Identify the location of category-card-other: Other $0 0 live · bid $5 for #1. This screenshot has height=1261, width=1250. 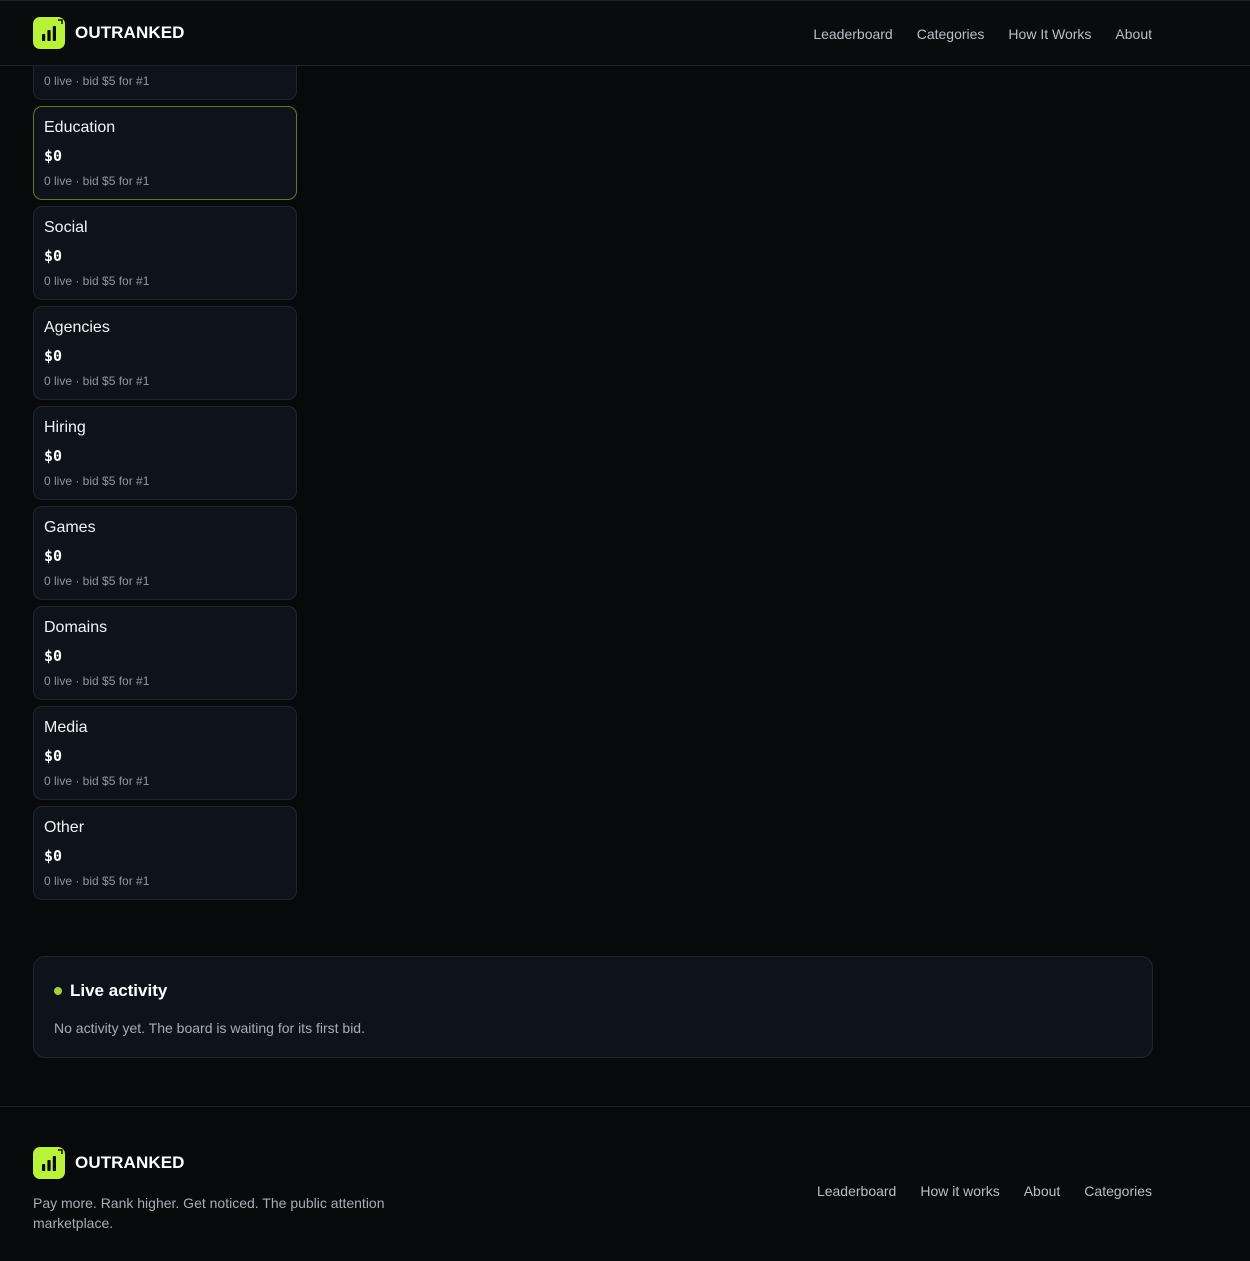
(165, 853).